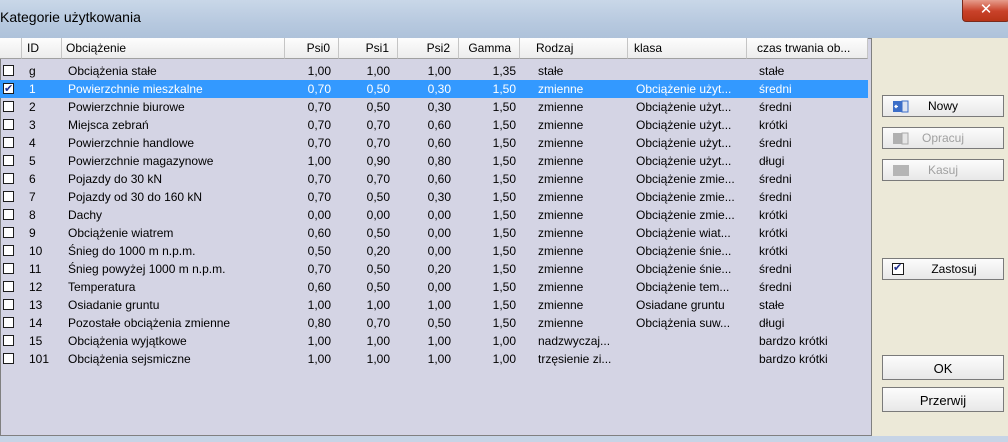 This screenshot has width=1008, height=442. I want to click on delete-button: Kasuj, so click(943, 170).